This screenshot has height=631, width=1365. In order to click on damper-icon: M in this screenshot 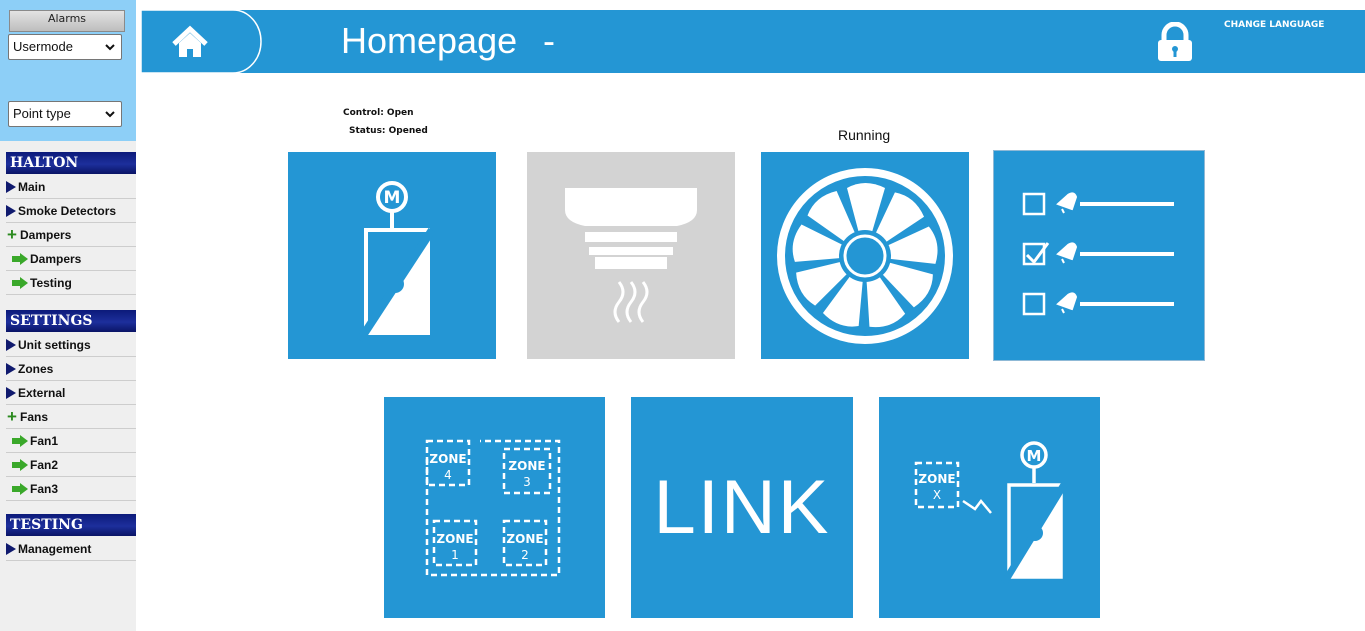, I will do `click(396, 262)`.